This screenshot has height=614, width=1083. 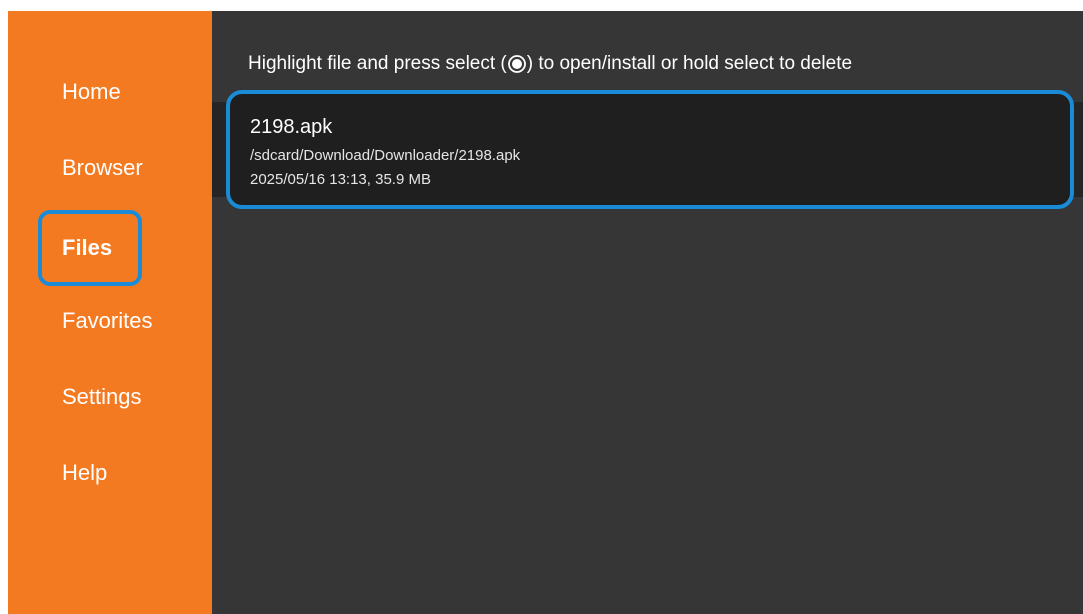 I want to click on sidebar-item-favorites: Favorites, so click(x=107, y=321).